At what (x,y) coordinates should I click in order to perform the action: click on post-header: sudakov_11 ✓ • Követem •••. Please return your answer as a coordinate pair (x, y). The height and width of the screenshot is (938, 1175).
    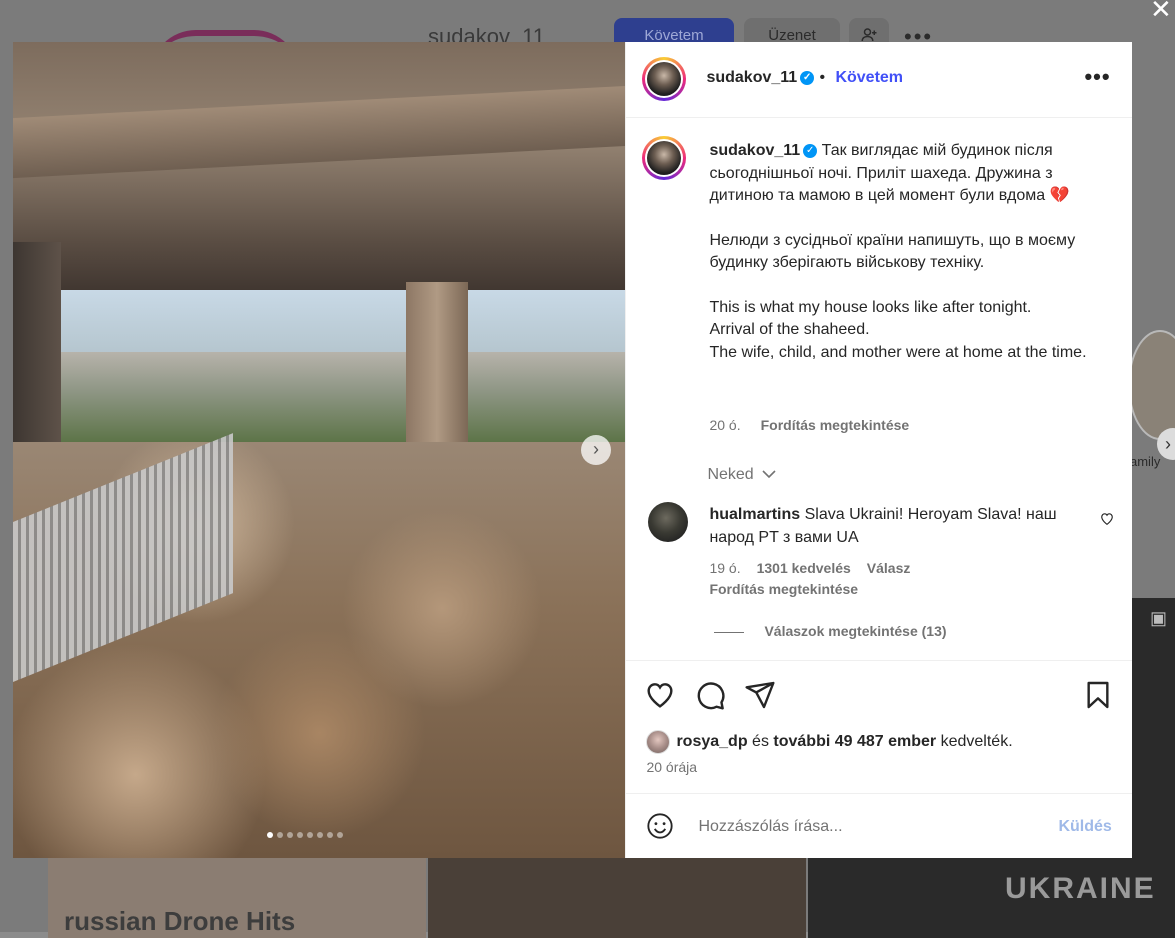
    Looking at the image, I should click on (879, 80).